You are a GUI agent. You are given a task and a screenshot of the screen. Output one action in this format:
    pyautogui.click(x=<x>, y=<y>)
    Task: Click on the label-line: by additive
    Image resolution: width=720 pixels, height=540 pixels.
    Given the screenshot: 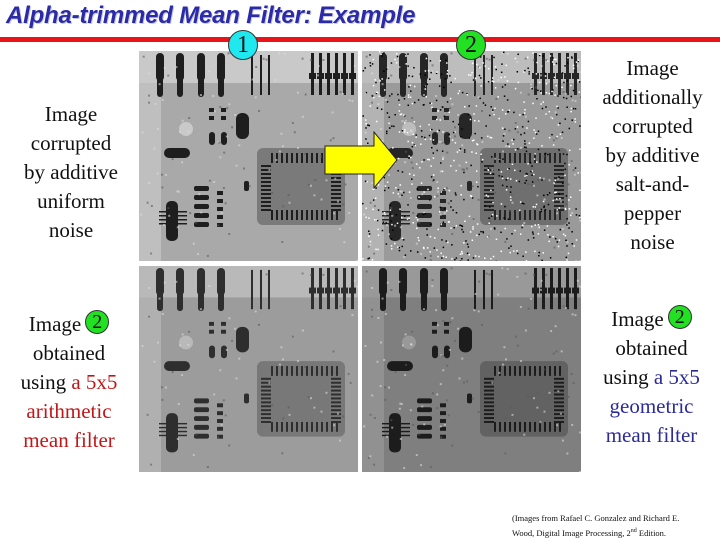 What is the action you would take?
    pyautogui.click(x=71, y=172)
    